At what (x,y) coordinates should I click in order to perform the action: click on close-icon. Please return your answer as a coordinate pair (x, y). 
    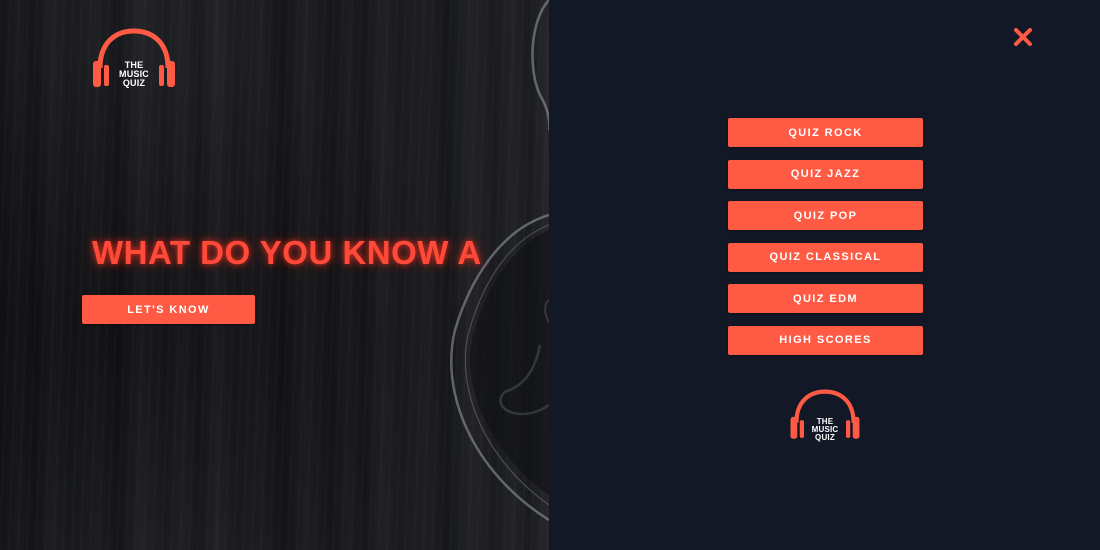
    Looking at the image, I should click on (1023, 37).